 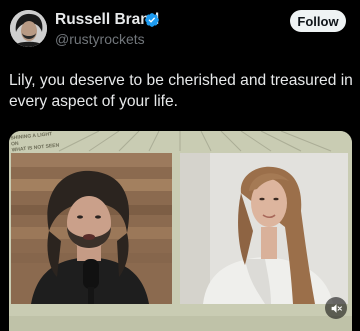 I want to click on speaker-muted-glyph, so click(x=336, y=308).